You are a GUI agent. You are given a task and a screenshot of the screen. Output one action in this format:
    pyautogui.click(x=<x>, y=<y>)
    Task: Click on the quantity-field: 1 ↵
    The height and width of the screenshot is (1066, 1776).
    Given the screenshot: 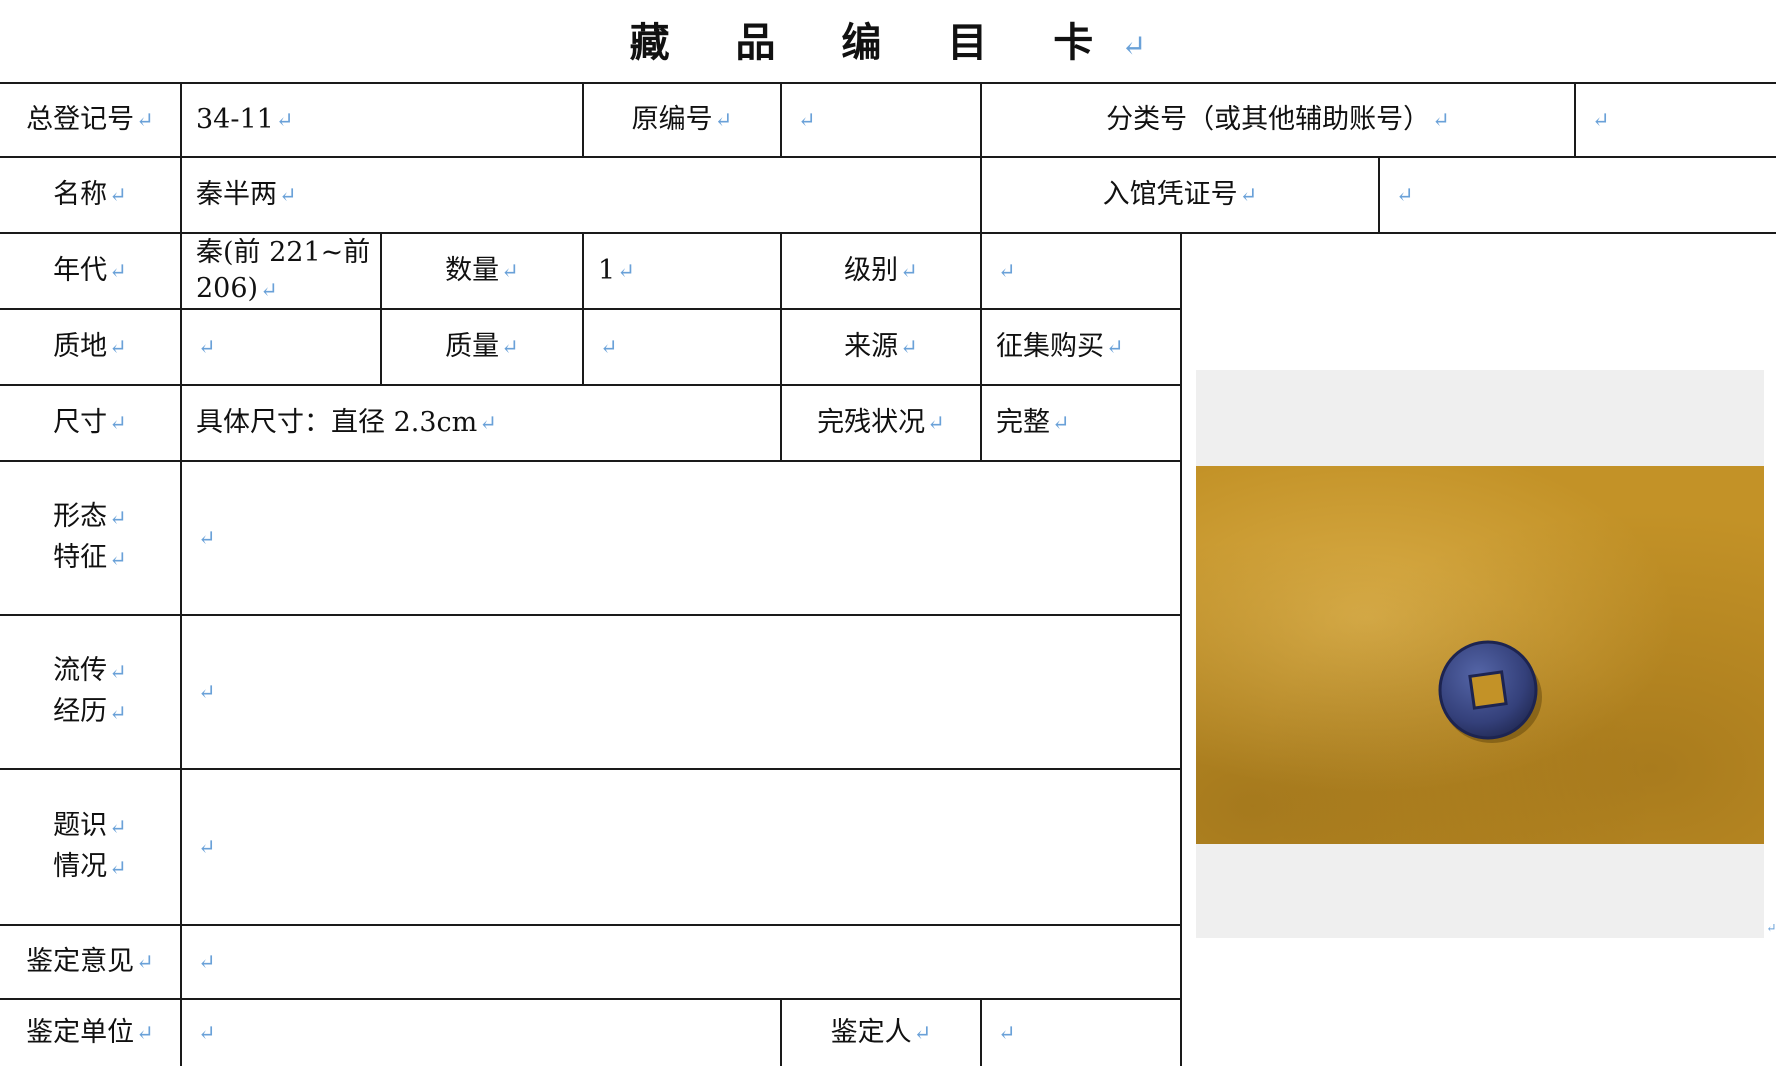 What is the action you would take?
    pyautogui.click(x=683, y=272)
    